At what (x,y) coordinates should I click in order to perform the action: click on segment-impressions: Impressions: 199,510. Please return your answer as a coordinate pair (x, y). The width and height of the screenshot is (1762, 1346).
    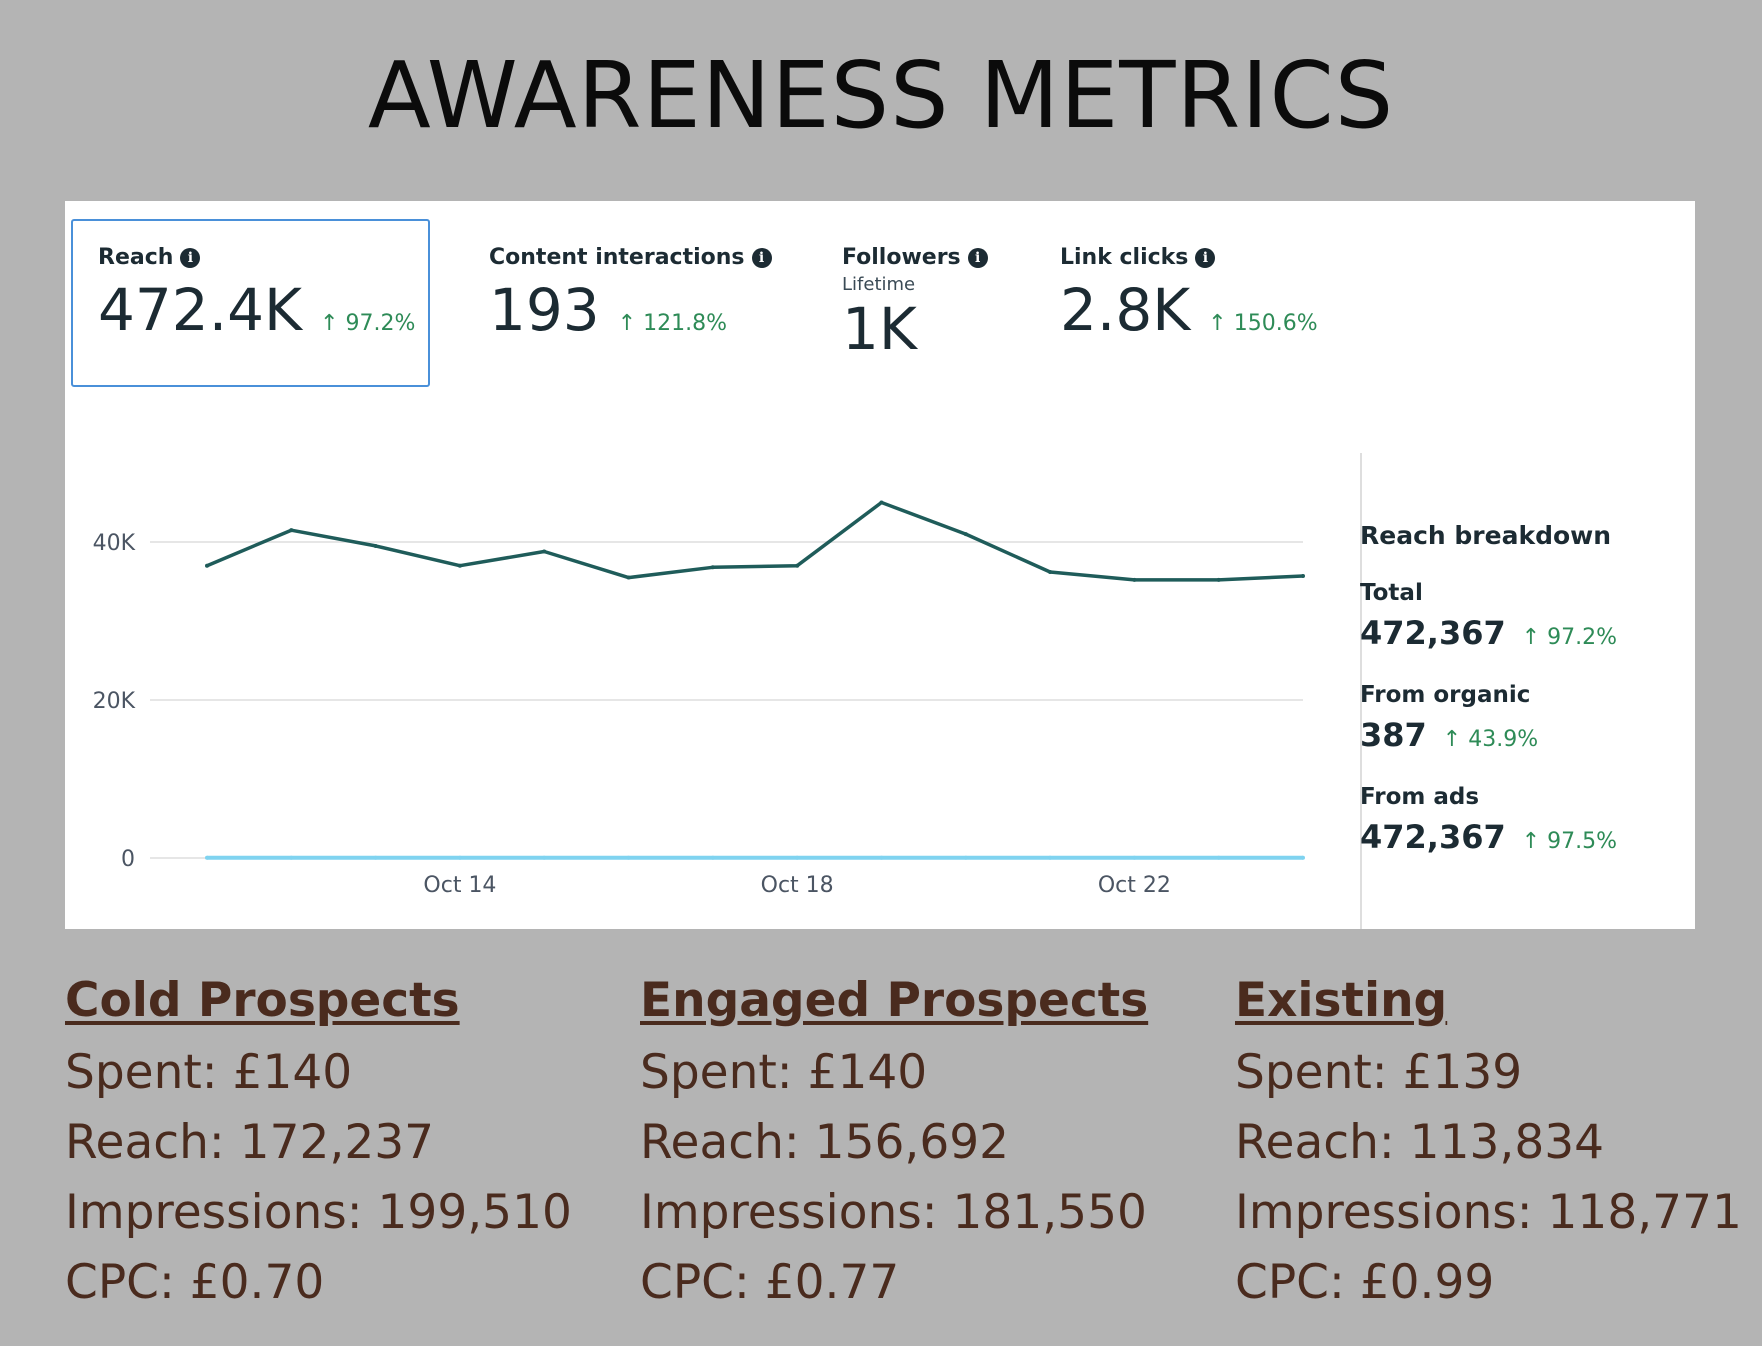
    Looking at the image, I should click on (318, 1212).